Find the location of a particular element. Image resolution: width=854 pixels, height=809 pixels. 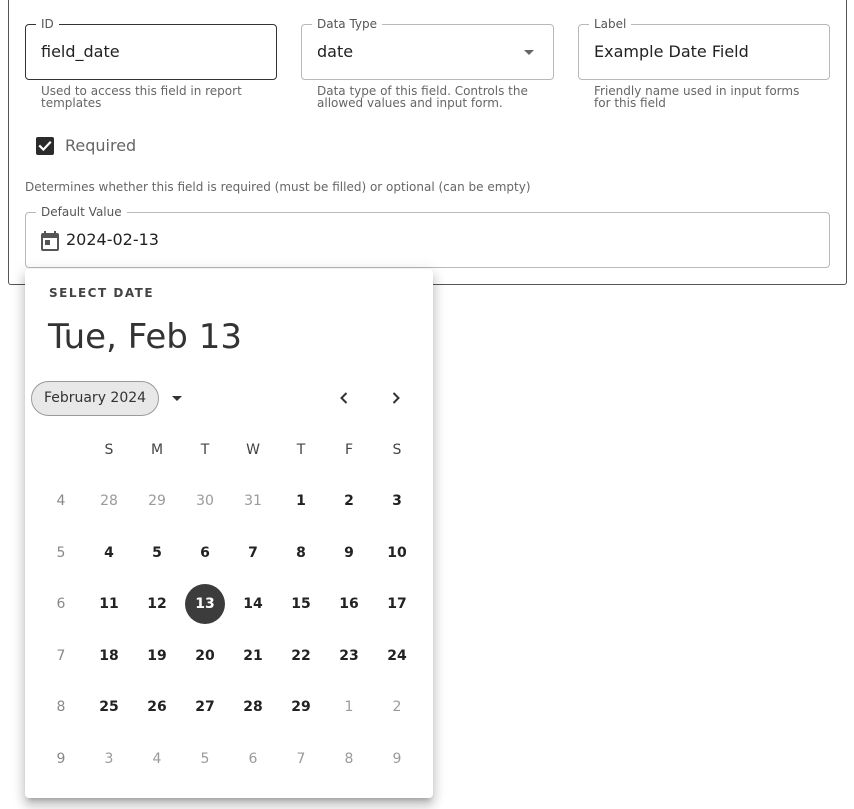

label-field-legend: Label is located at coordinates (610, 24).